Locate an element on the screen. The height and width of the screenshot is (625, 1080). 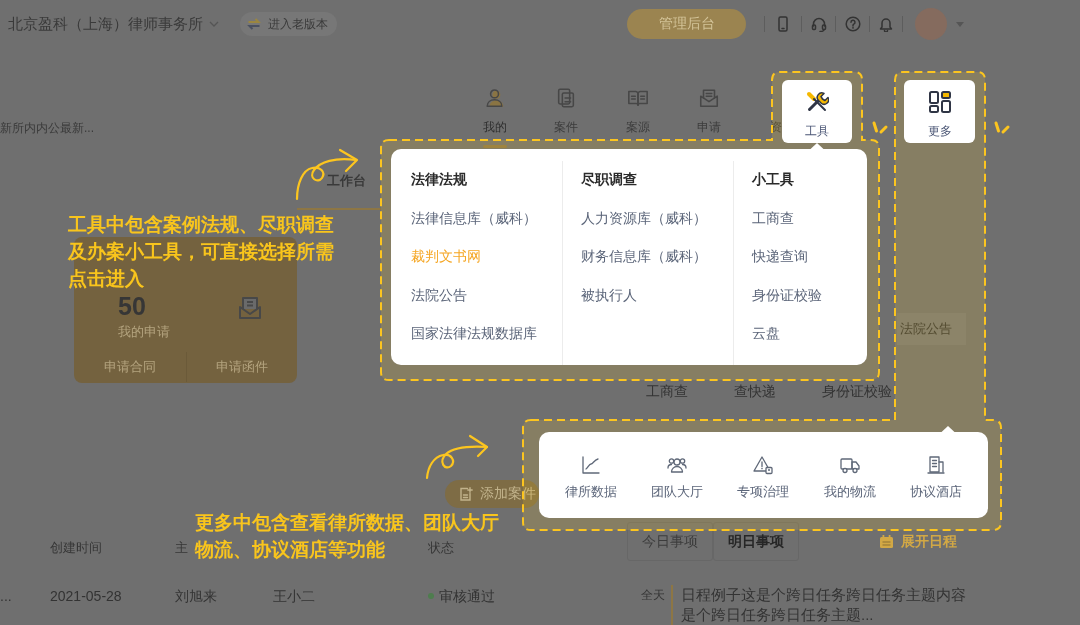
people-icon is located at coordinates (677, 465).